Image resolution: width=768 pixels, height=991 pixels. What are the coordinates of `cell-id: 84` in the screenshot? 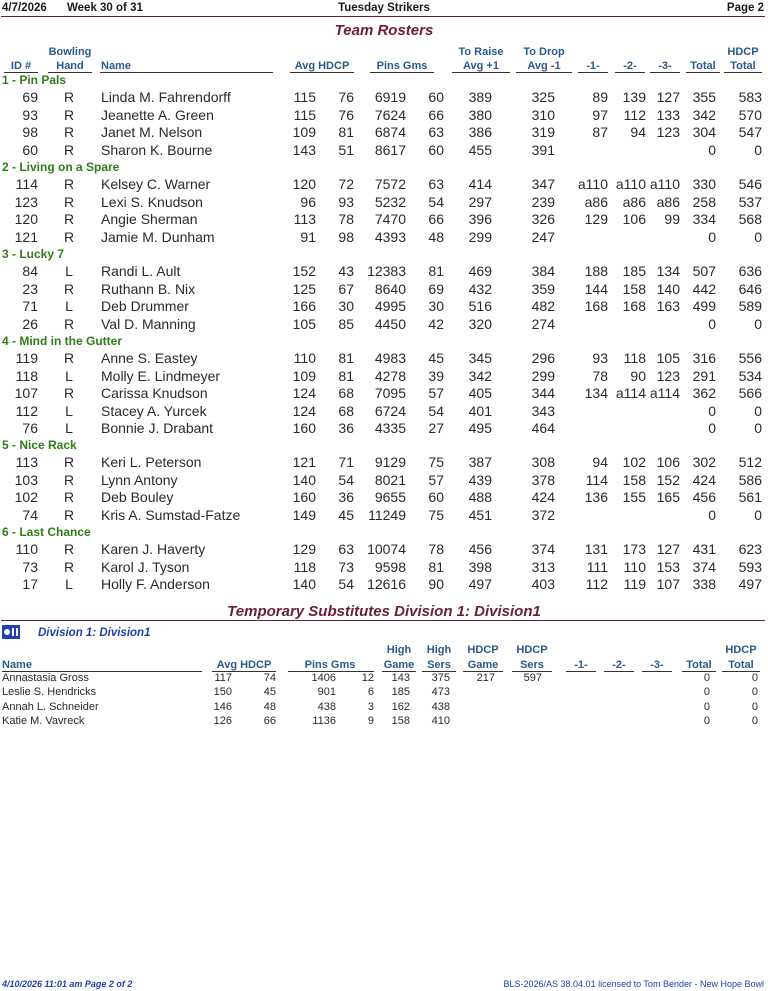 It's located at (30, 271).